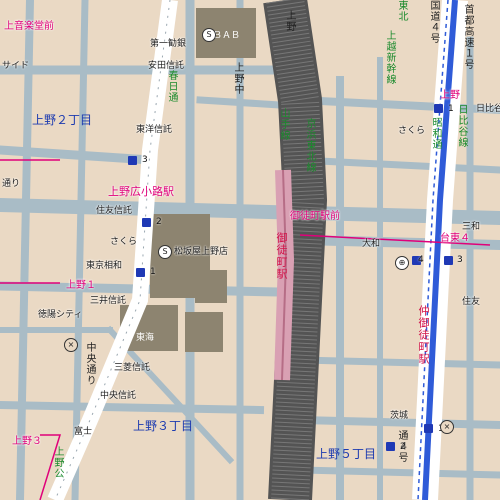 The width and height of the screenshot is (500, 500). I want to click on station-naka-okachimachi: 仲御徒町駅, so click(423, 335).